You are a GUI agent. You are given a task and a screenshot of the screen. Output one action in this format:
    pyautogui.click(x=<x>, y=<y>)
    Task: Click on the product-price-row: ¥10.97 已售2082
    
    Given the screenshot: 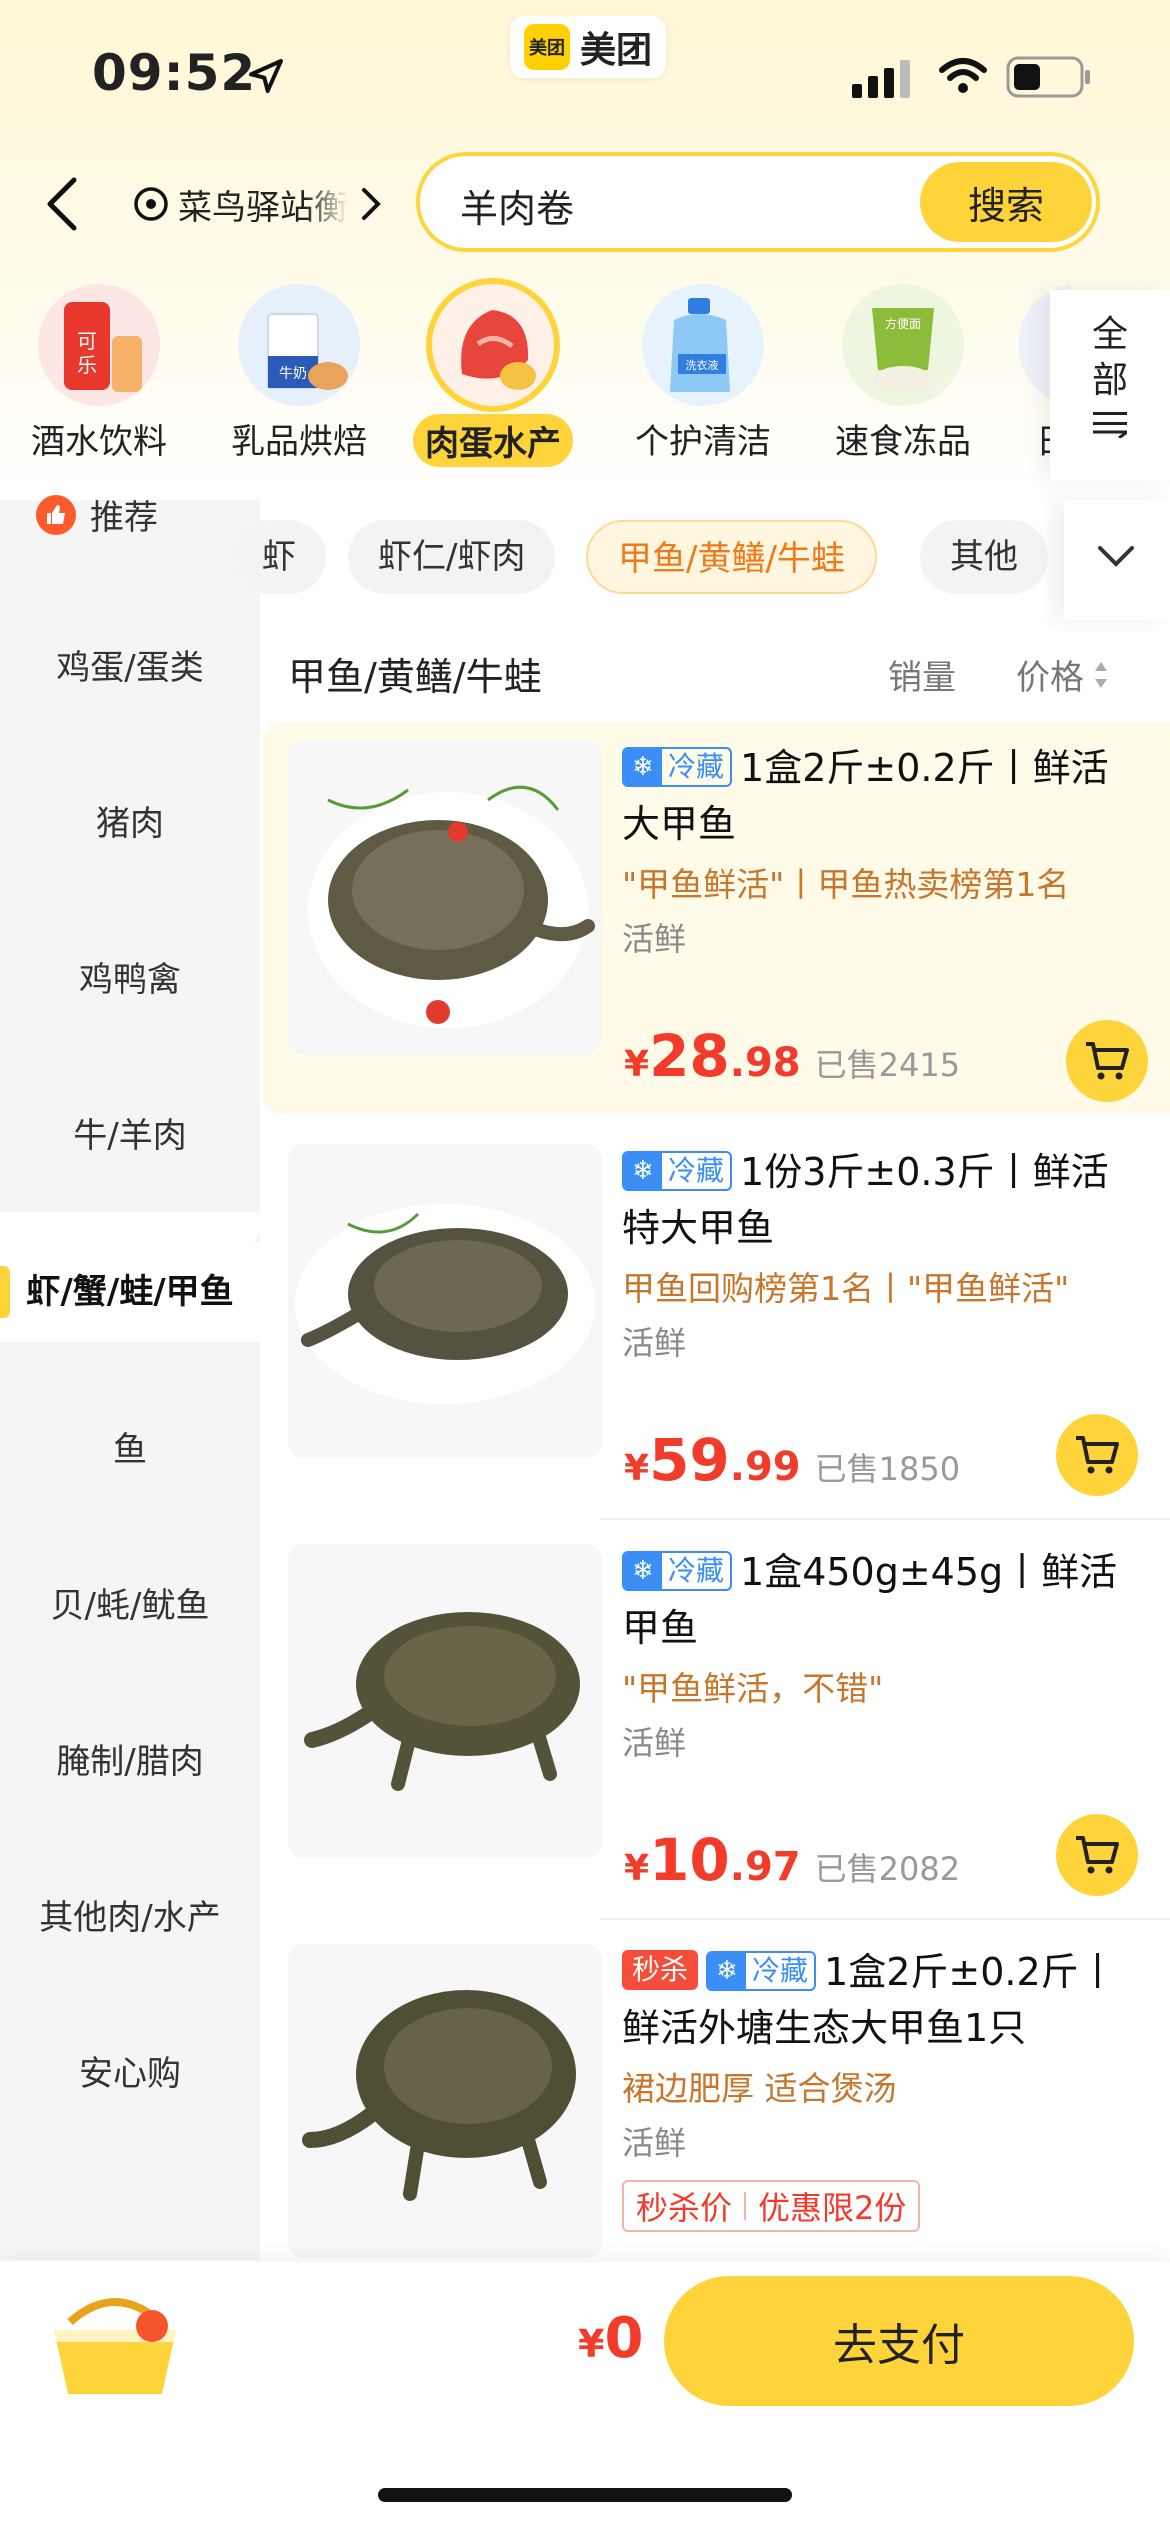 What is the action you would take?
    pyautogui.click(x=792, y=1860)
    